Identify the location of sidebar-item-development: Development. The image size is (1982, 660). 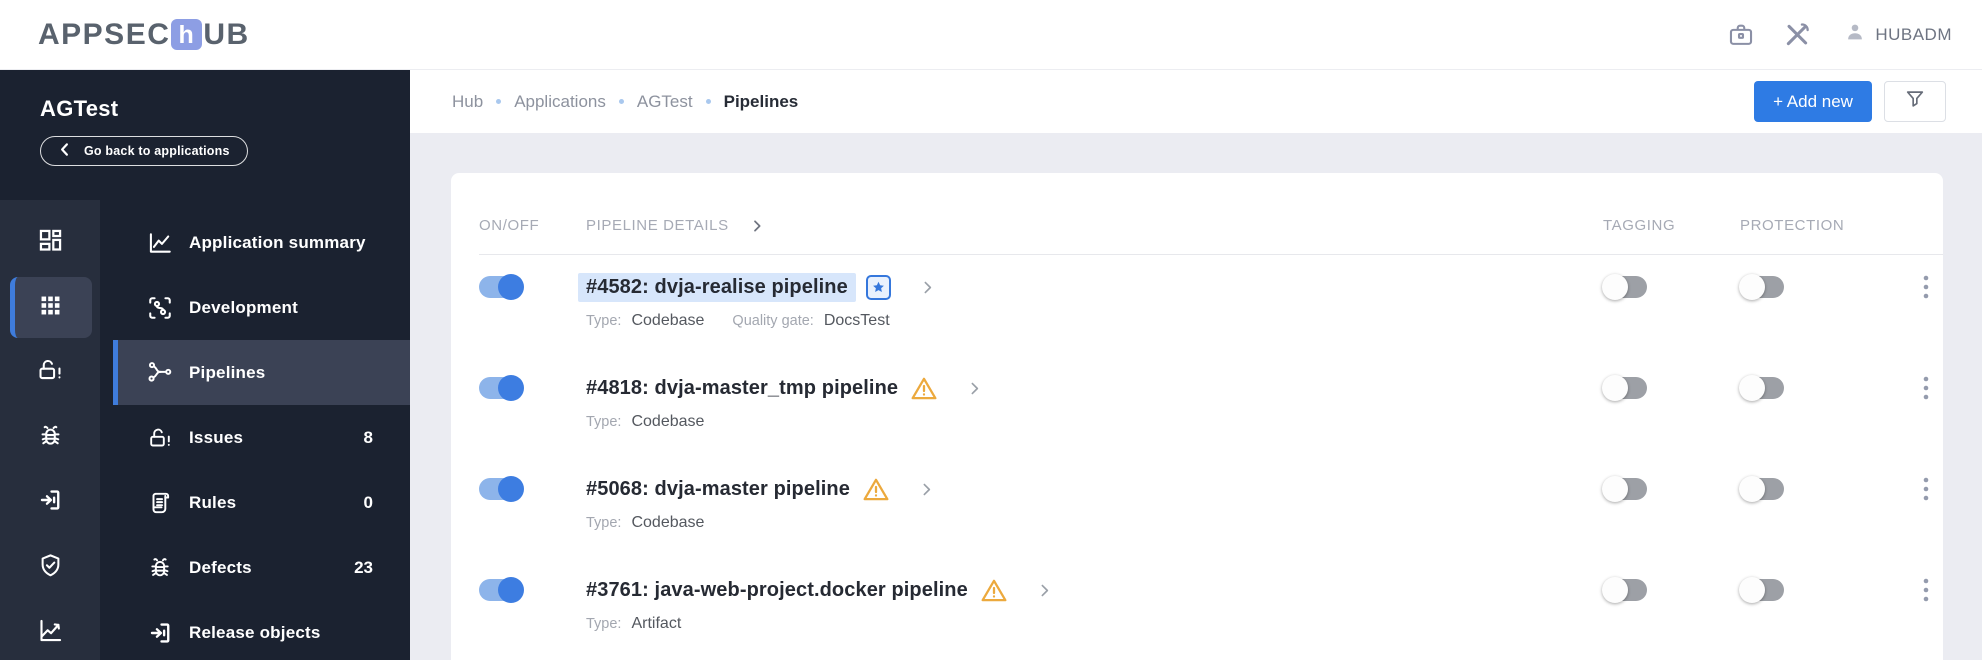
(255, 307).